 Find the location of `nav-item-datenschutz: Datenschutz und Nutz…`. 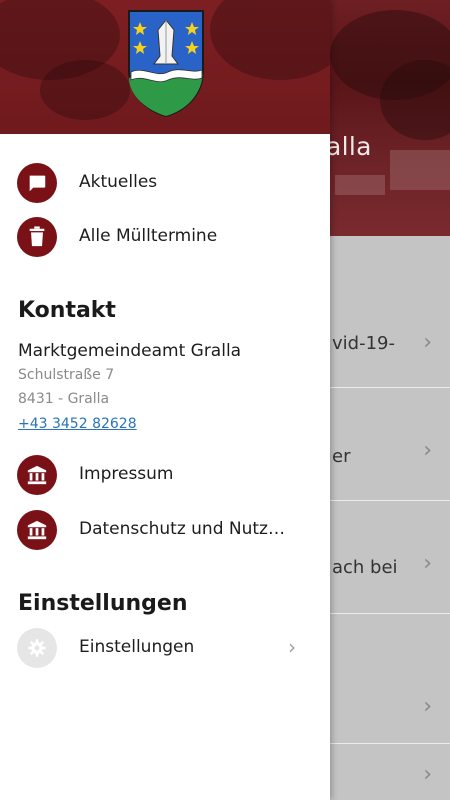

nav-item-datenschutz: Datenschutz und Nutz… is located at coordinates (165, 530).